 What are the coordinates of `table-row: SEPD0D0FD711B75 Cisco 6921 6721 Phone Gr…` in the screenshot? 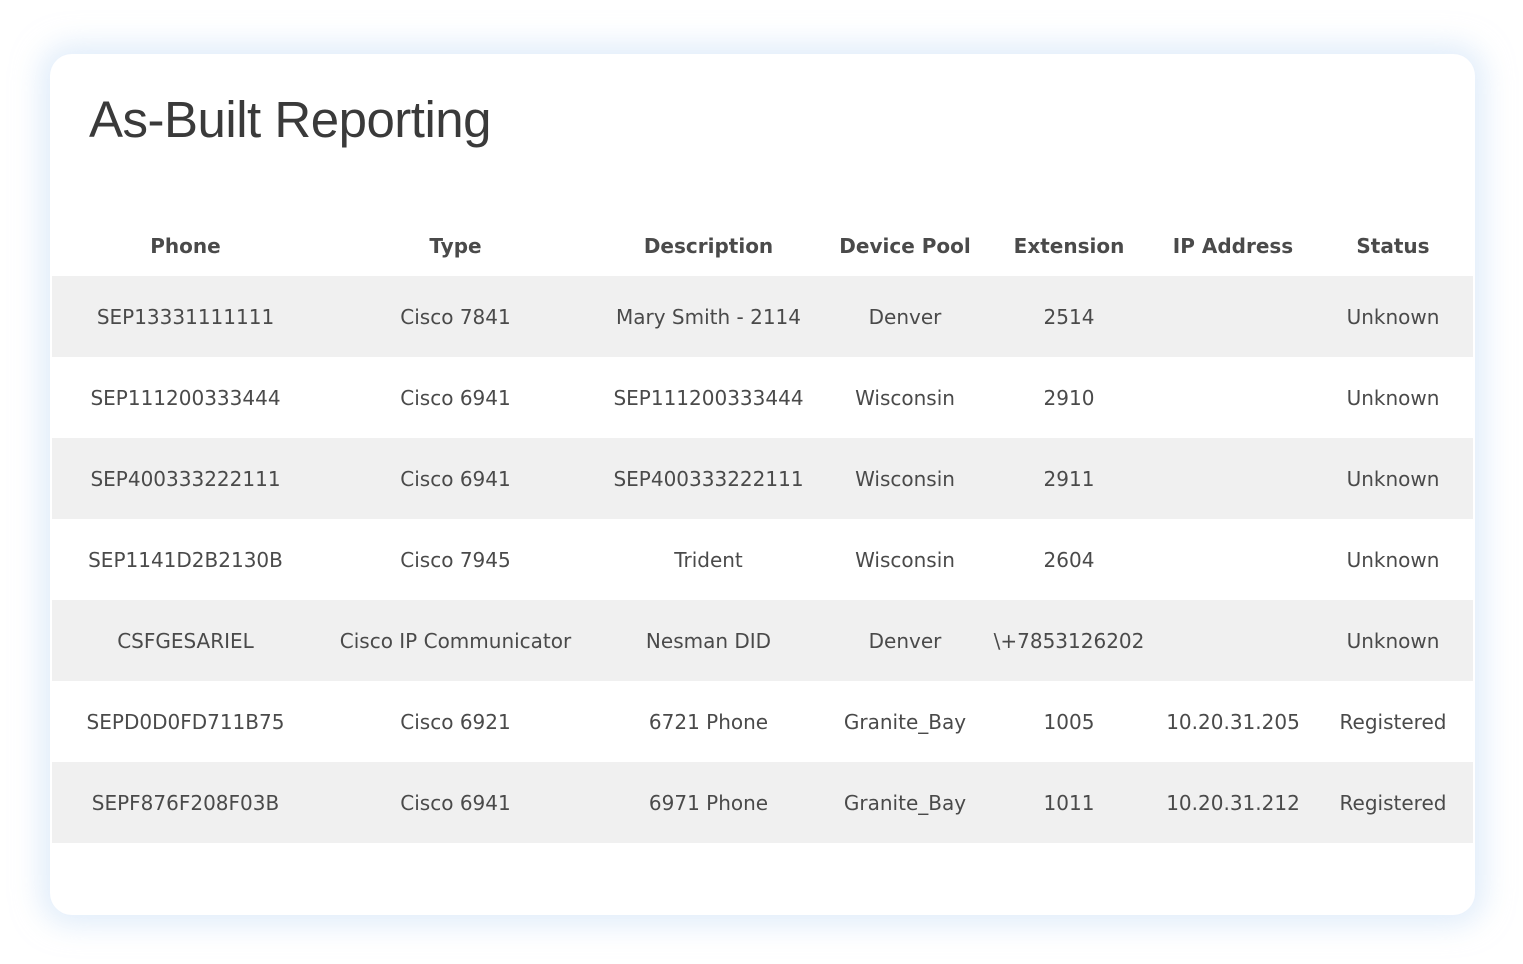 It's located at (762, 721).